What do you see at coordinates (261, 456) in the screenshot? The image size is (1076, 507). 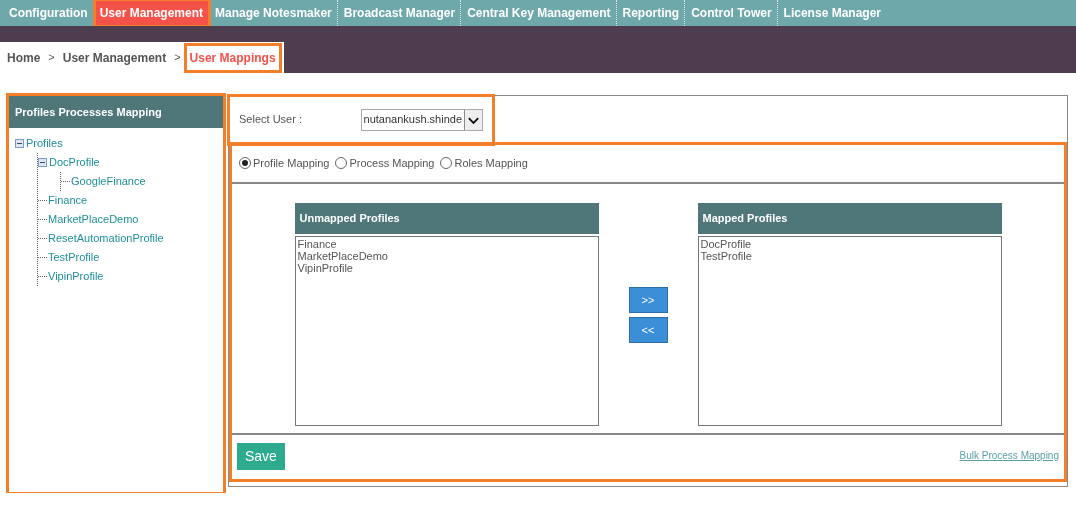 I see `save-button: Save` at bounding box center [261, 456].